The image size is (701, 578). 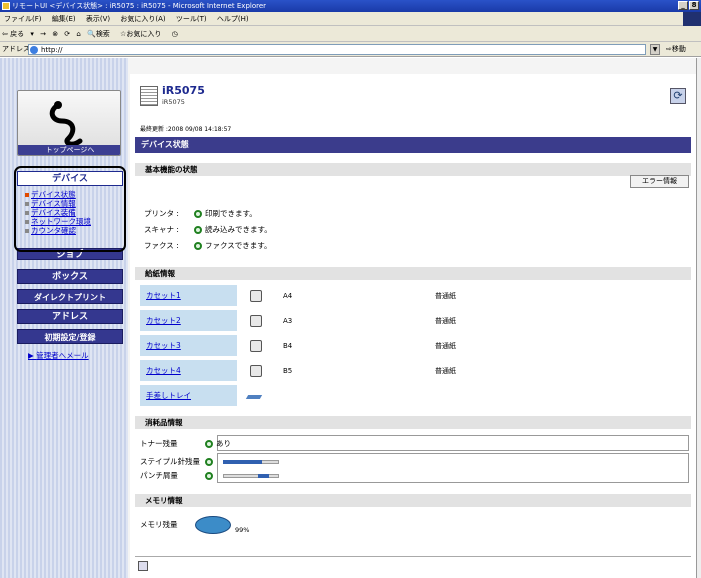 I want to click on staple-ok-icon, so click(x=209, y=462).